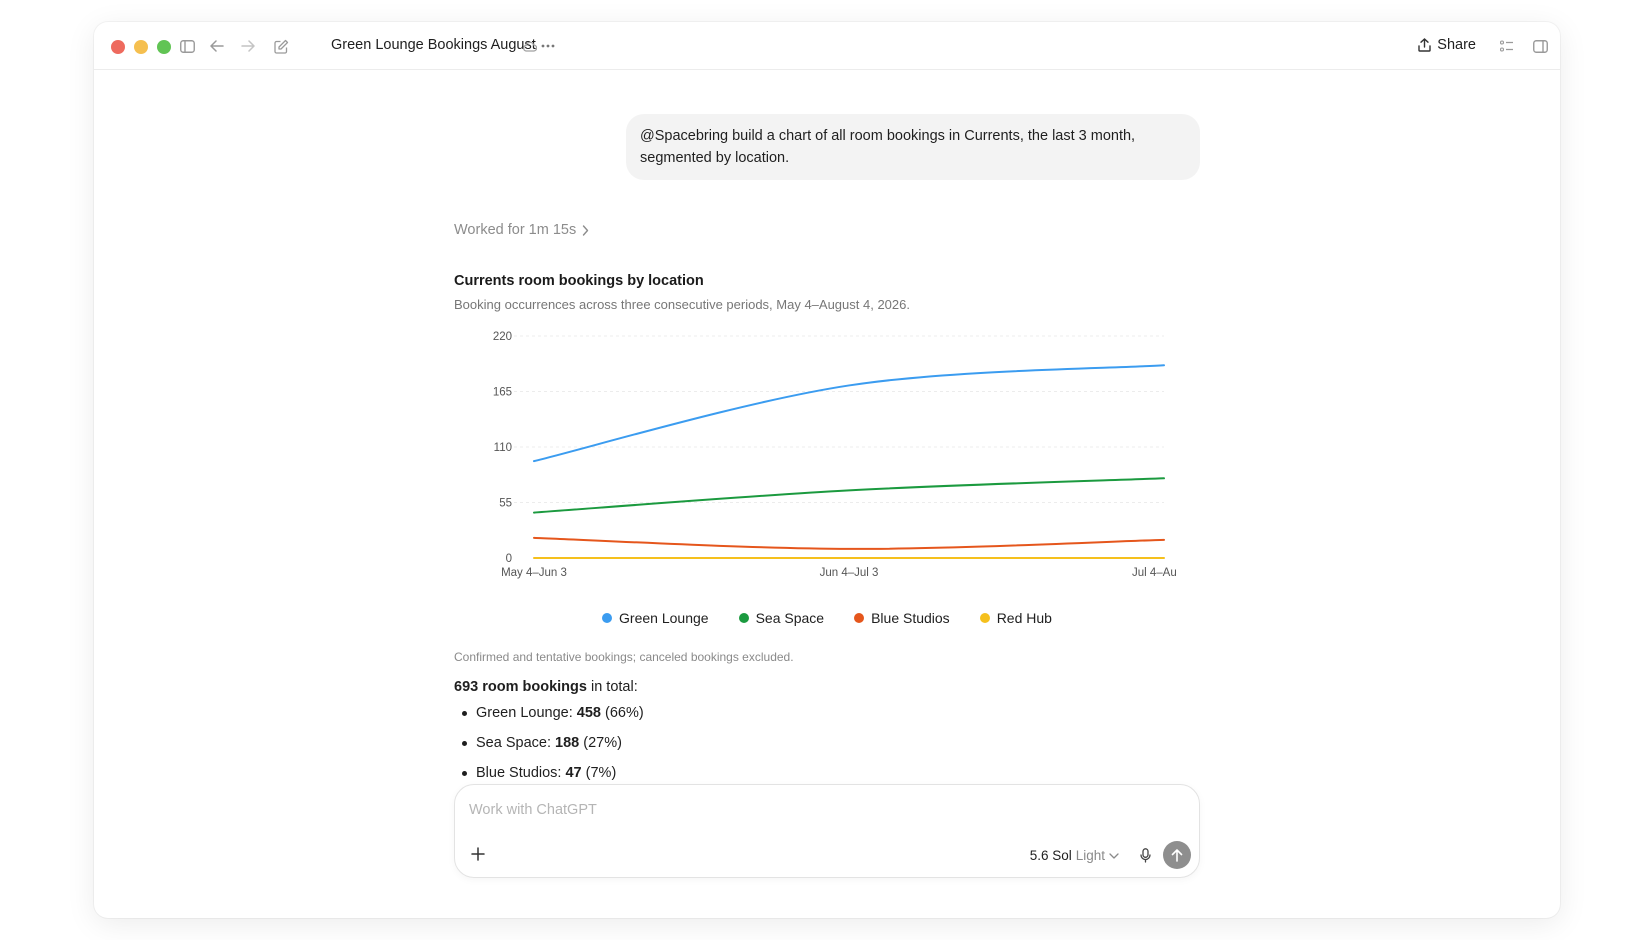  I want to click on add-attachment-icon, so click(478, 854).